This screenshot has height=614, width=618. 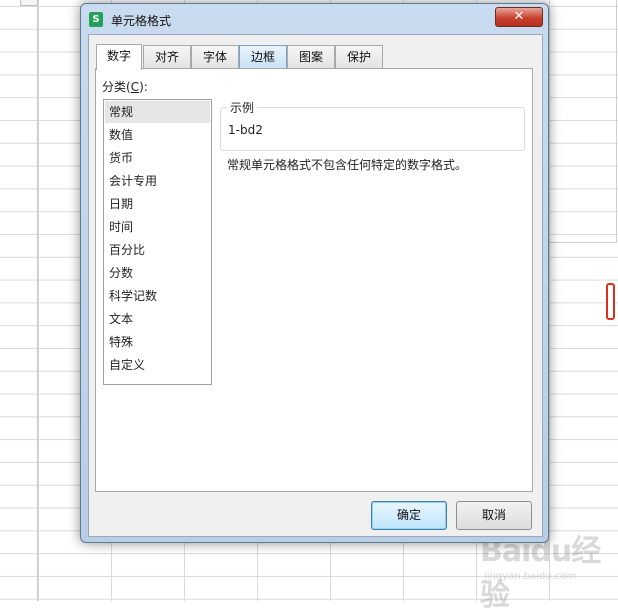 What do you see at coordinates (263, 56) in the screenshot?
I see `tab-border: 边框` at bounding box center [263, 56].